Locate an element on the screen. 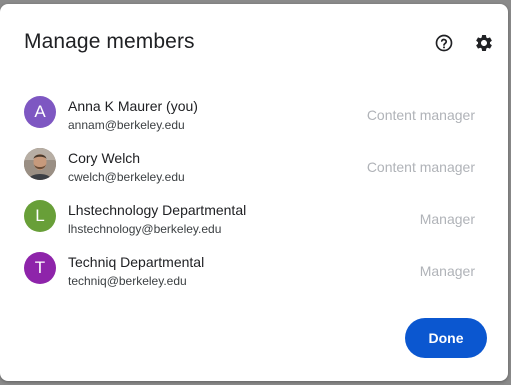 This screenshot has height=385, width=511. avatar-letter: T is located at coordinates (40, 267).